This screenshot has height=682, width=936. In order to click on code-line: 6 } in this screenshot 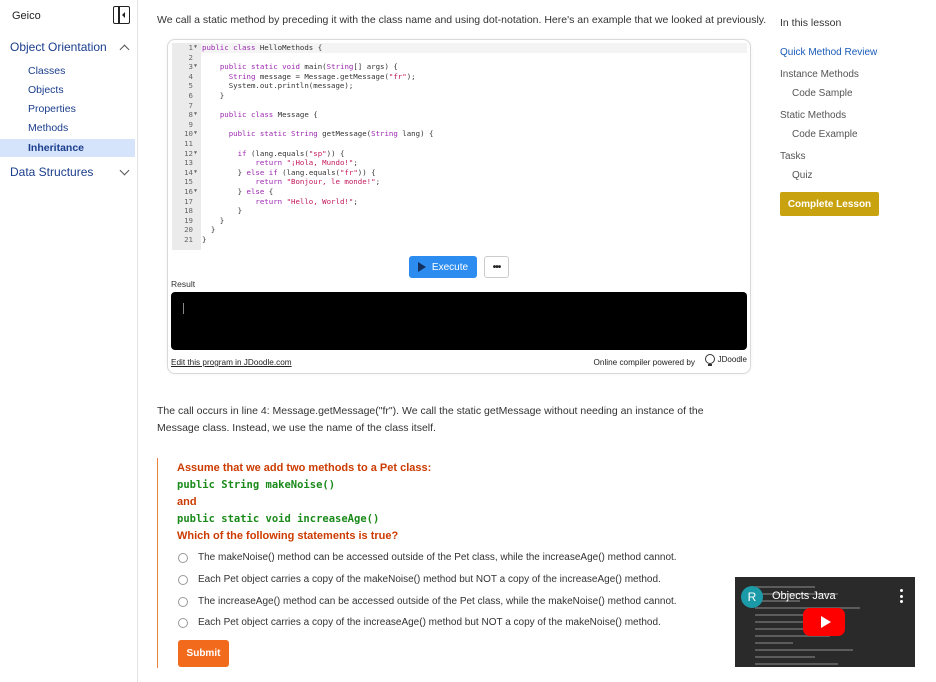, I will do `click(459, 96)`.